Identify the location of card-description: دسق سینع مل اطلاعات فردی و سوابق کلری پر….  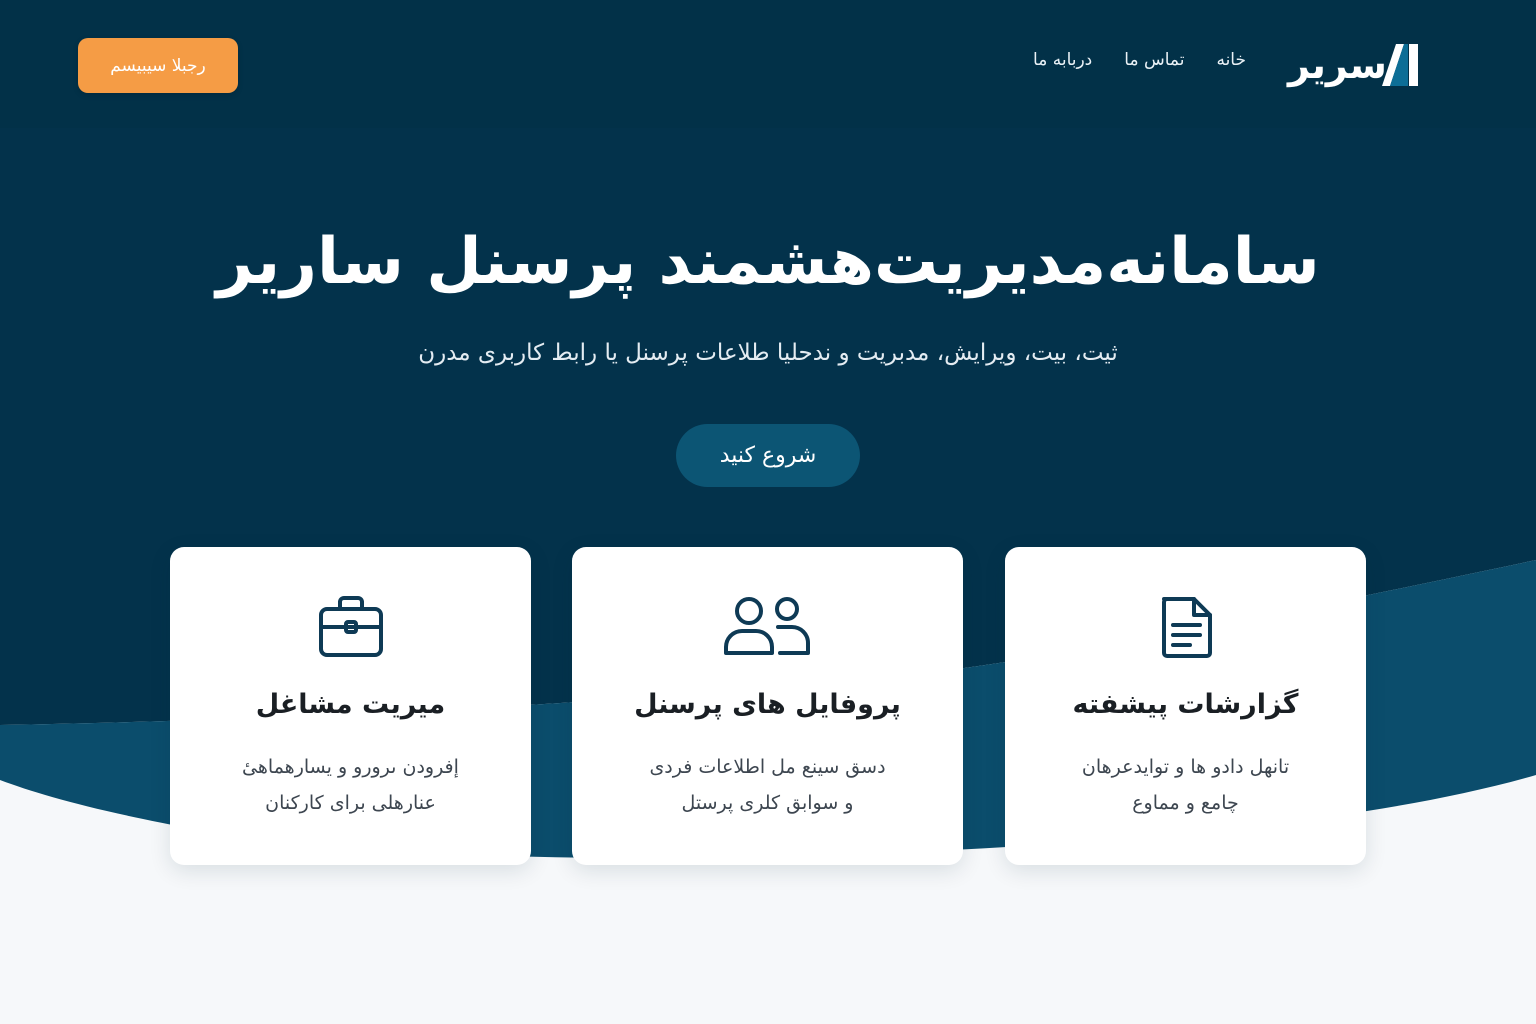
(767, 785).